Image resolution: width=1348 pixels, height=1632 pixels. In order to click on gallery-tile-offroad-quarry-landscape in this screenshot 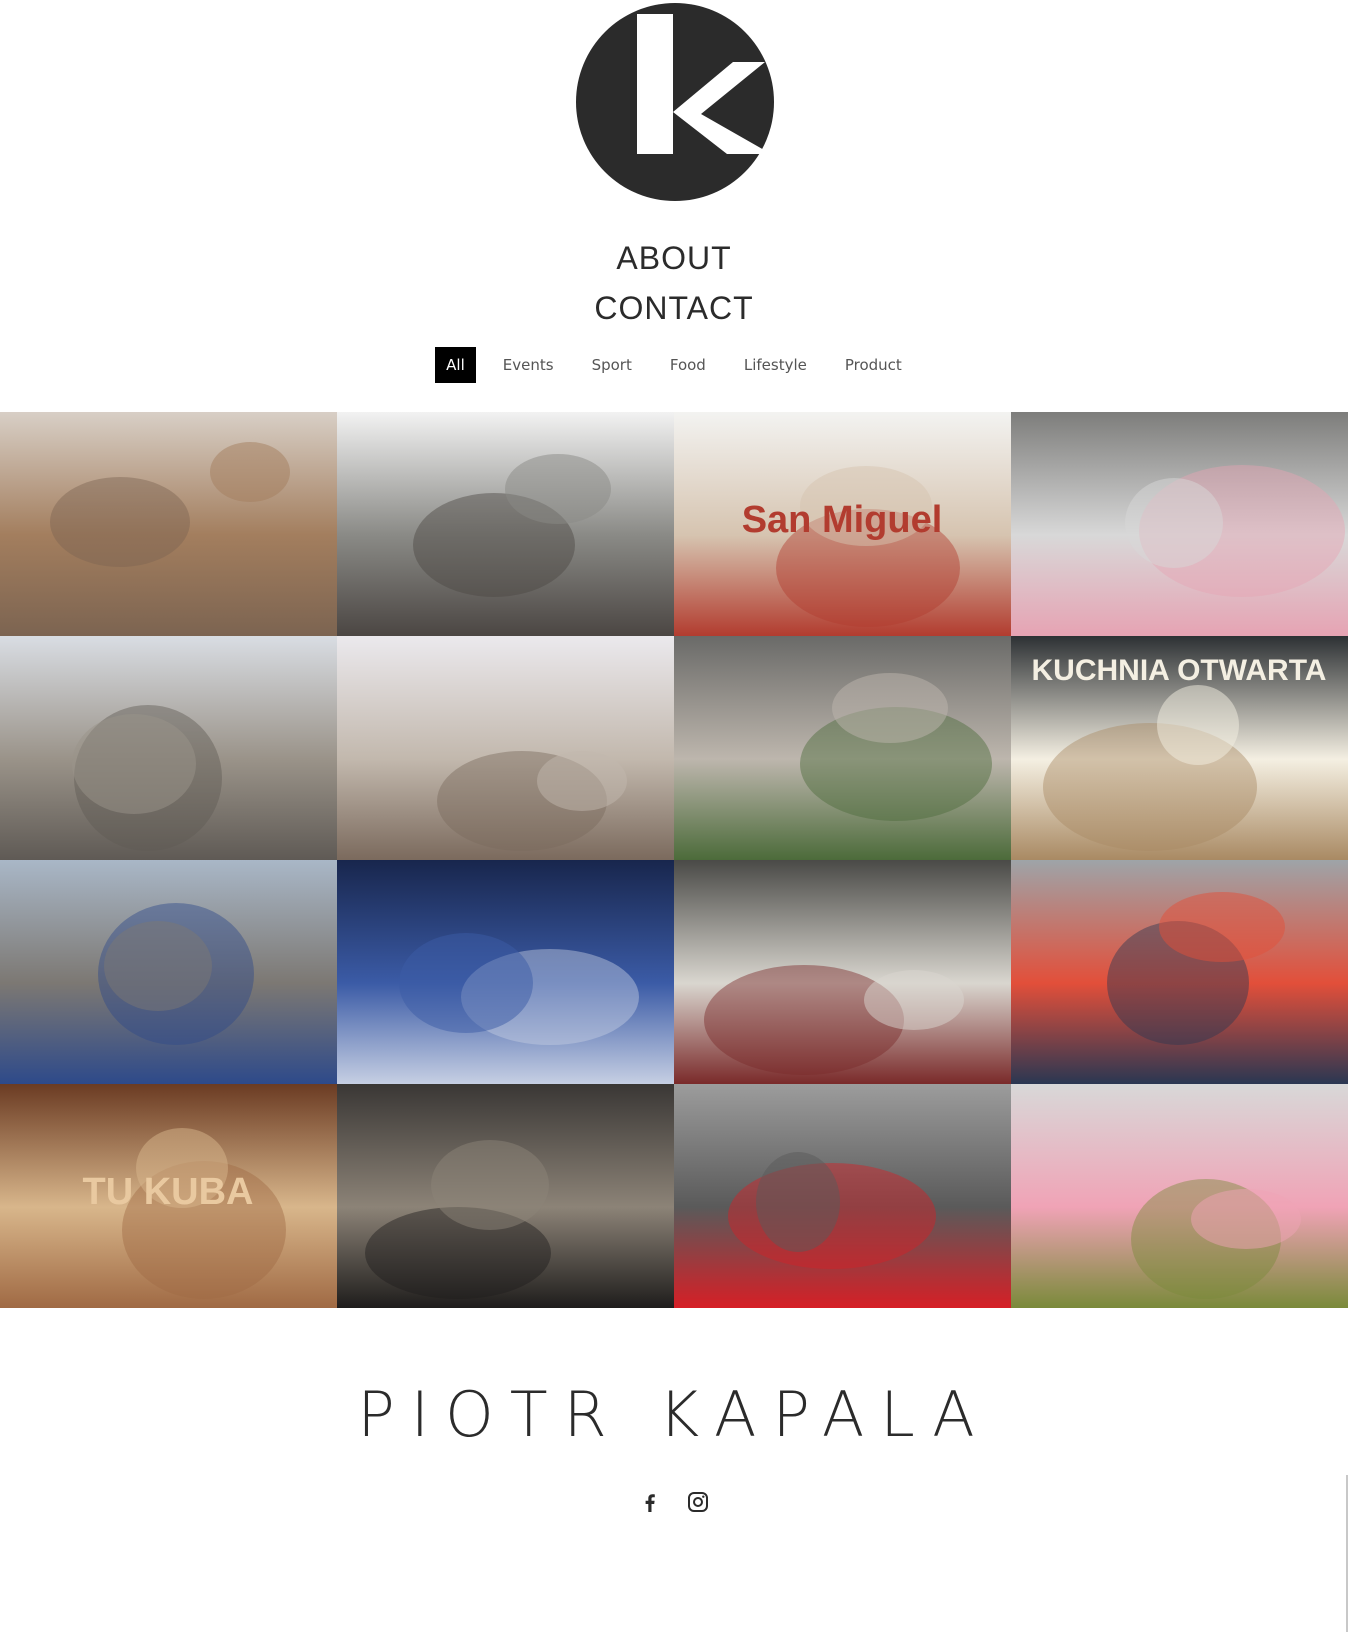, I will do `click(168, 748)`.